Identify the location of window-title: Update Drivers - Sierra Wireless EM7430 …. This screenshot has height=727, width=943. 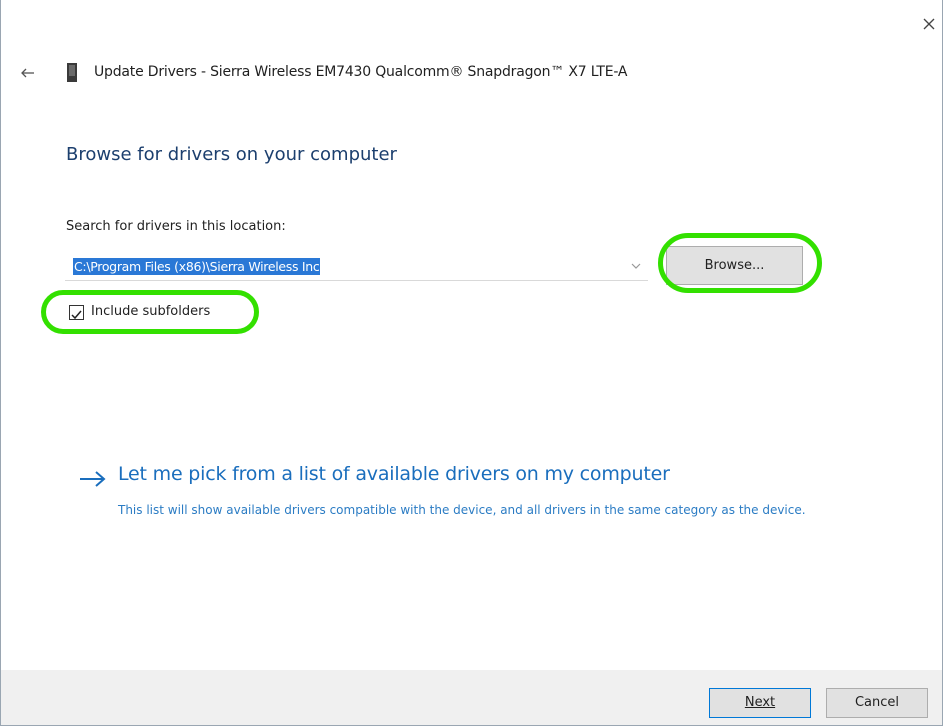
(361, 72).